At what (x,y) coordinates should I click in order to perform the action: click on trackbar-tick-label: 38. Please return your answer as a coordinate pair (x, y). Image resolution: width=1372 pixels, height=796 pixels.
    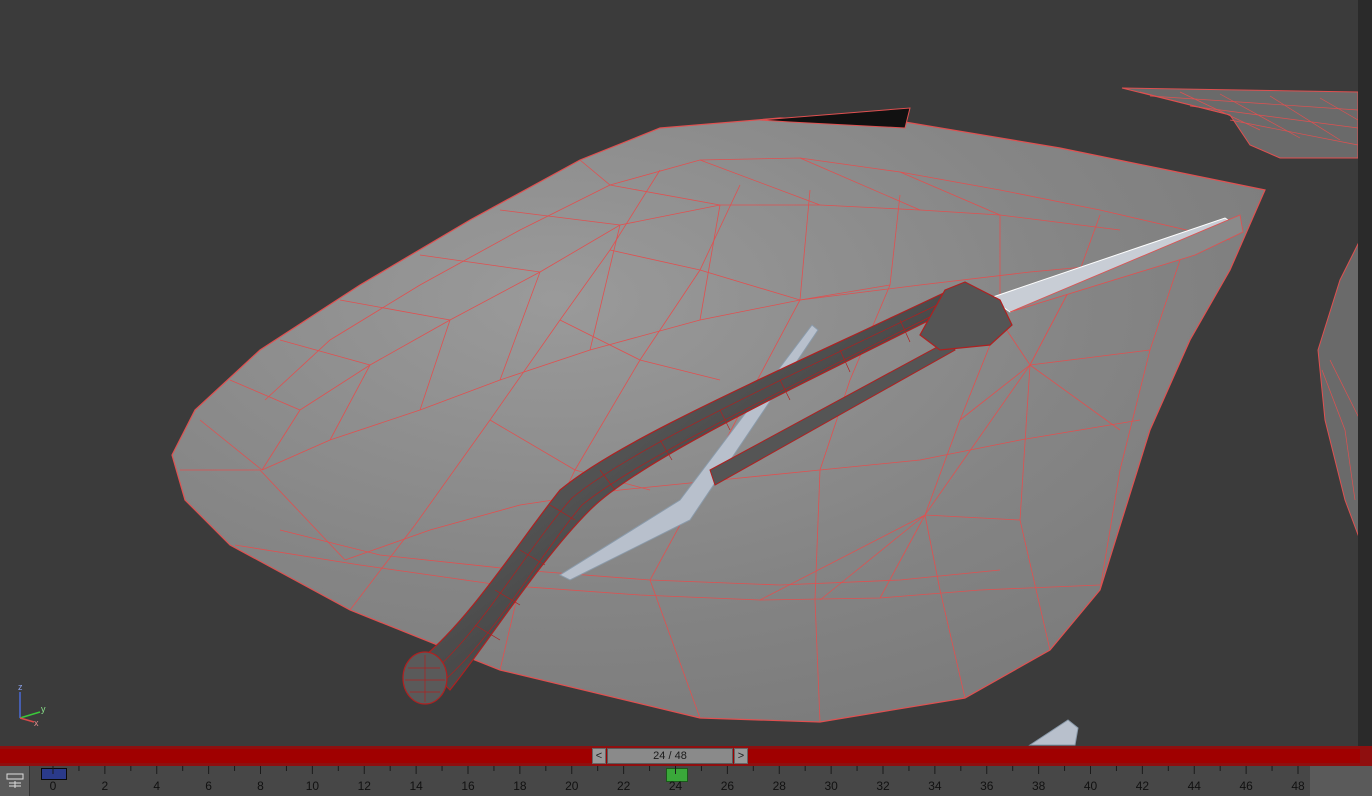
    Looking at the image, I should click on (1038, 786).